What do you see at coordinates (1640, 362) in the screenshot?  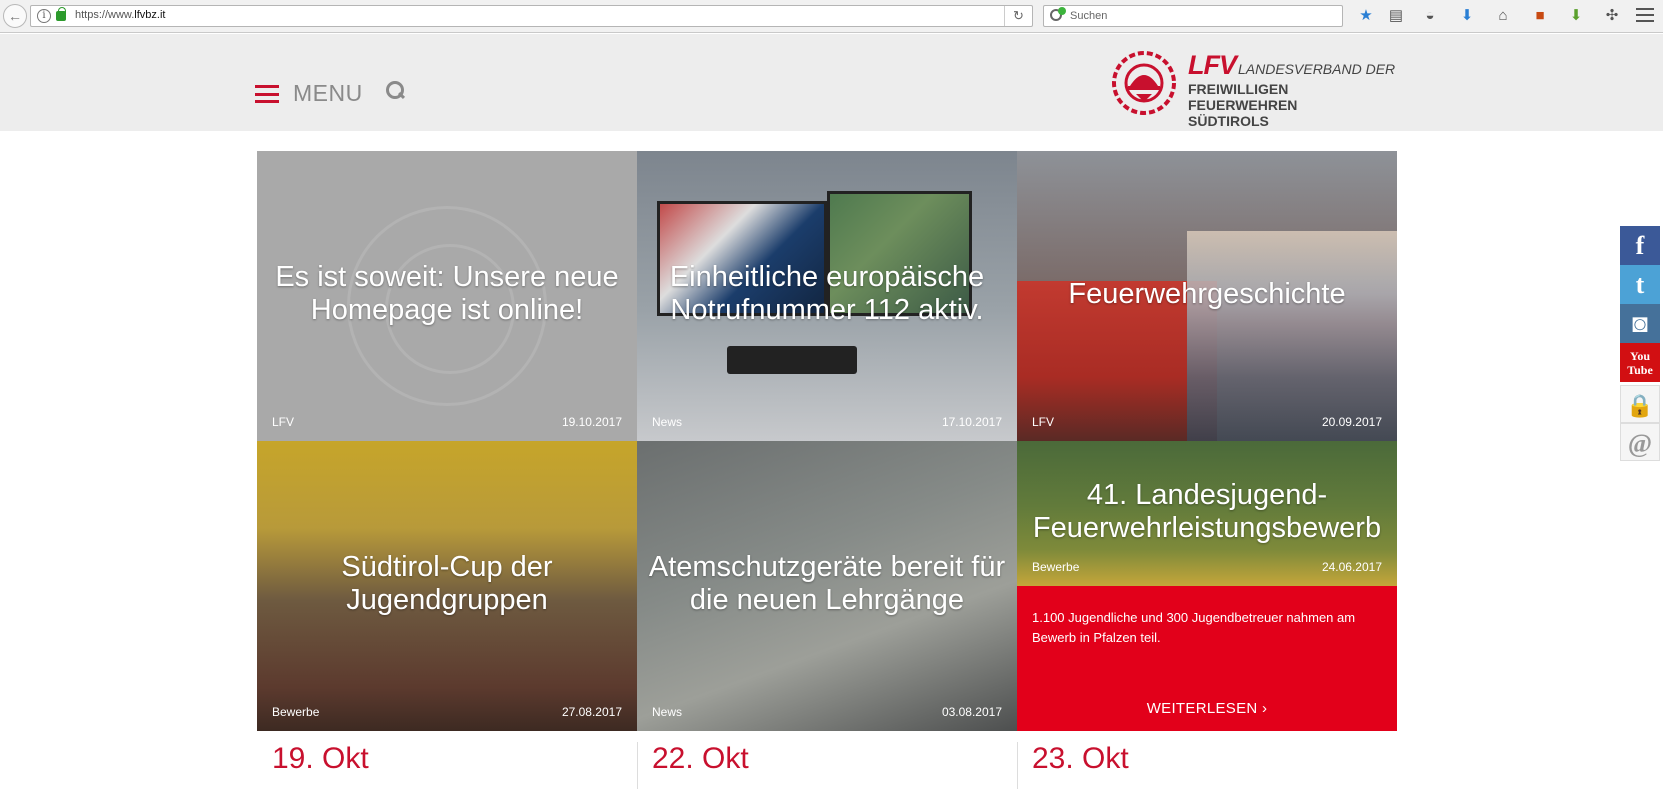 I see `youtube-icon: You Tube` at bounding box center [1640, 362].